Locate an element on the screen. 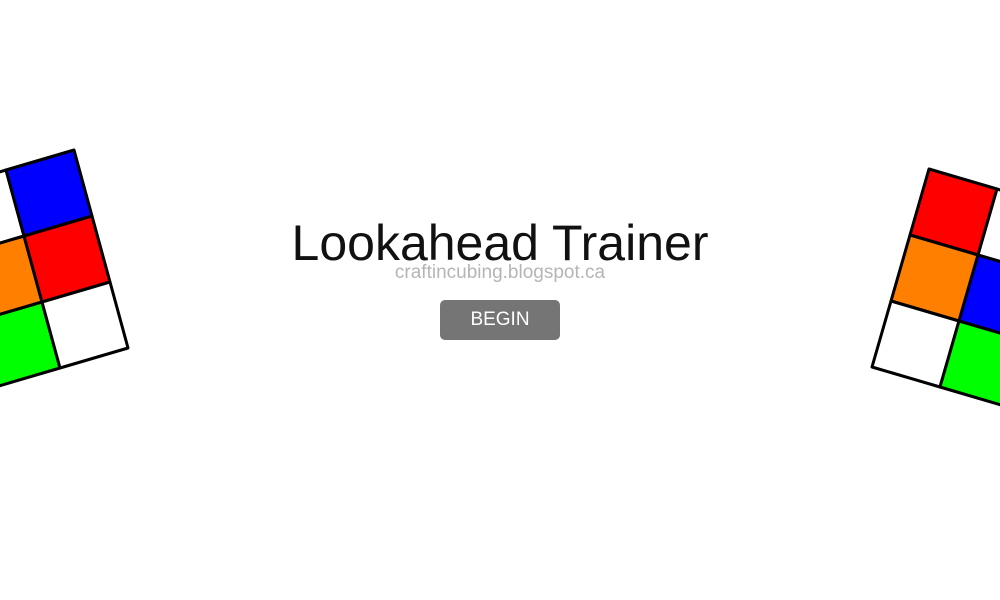  right-sticker-green-r2c1 is located at coordinates (969, 363).